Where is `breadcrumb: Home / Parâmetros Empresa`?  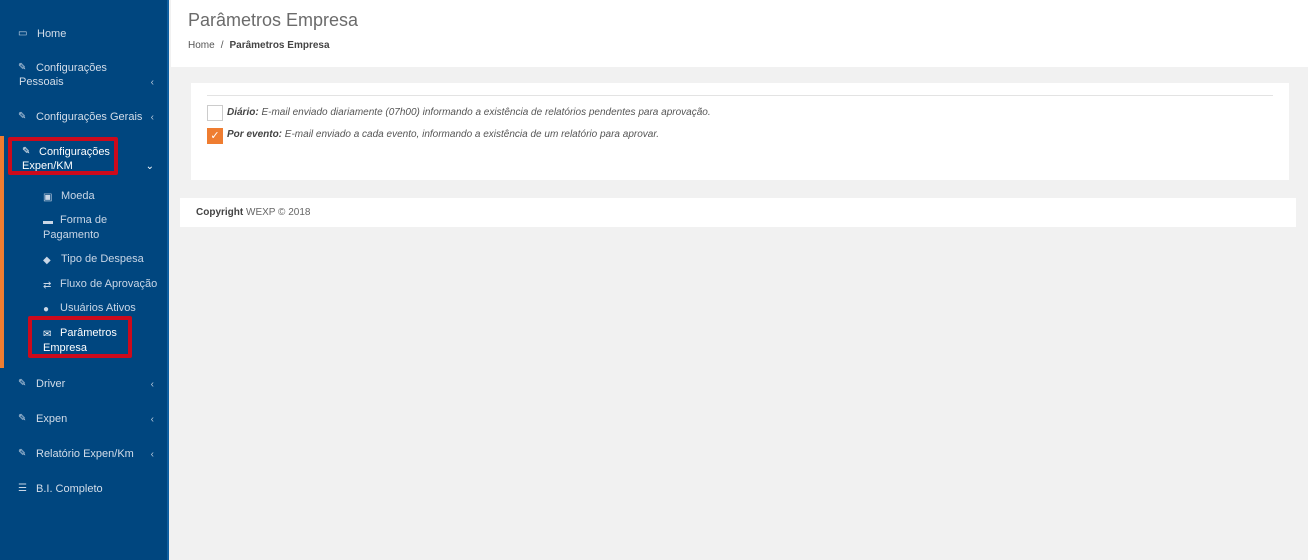
breadcrumb: Home / Parâmetros Empresa is located at coordinates (259, 45).